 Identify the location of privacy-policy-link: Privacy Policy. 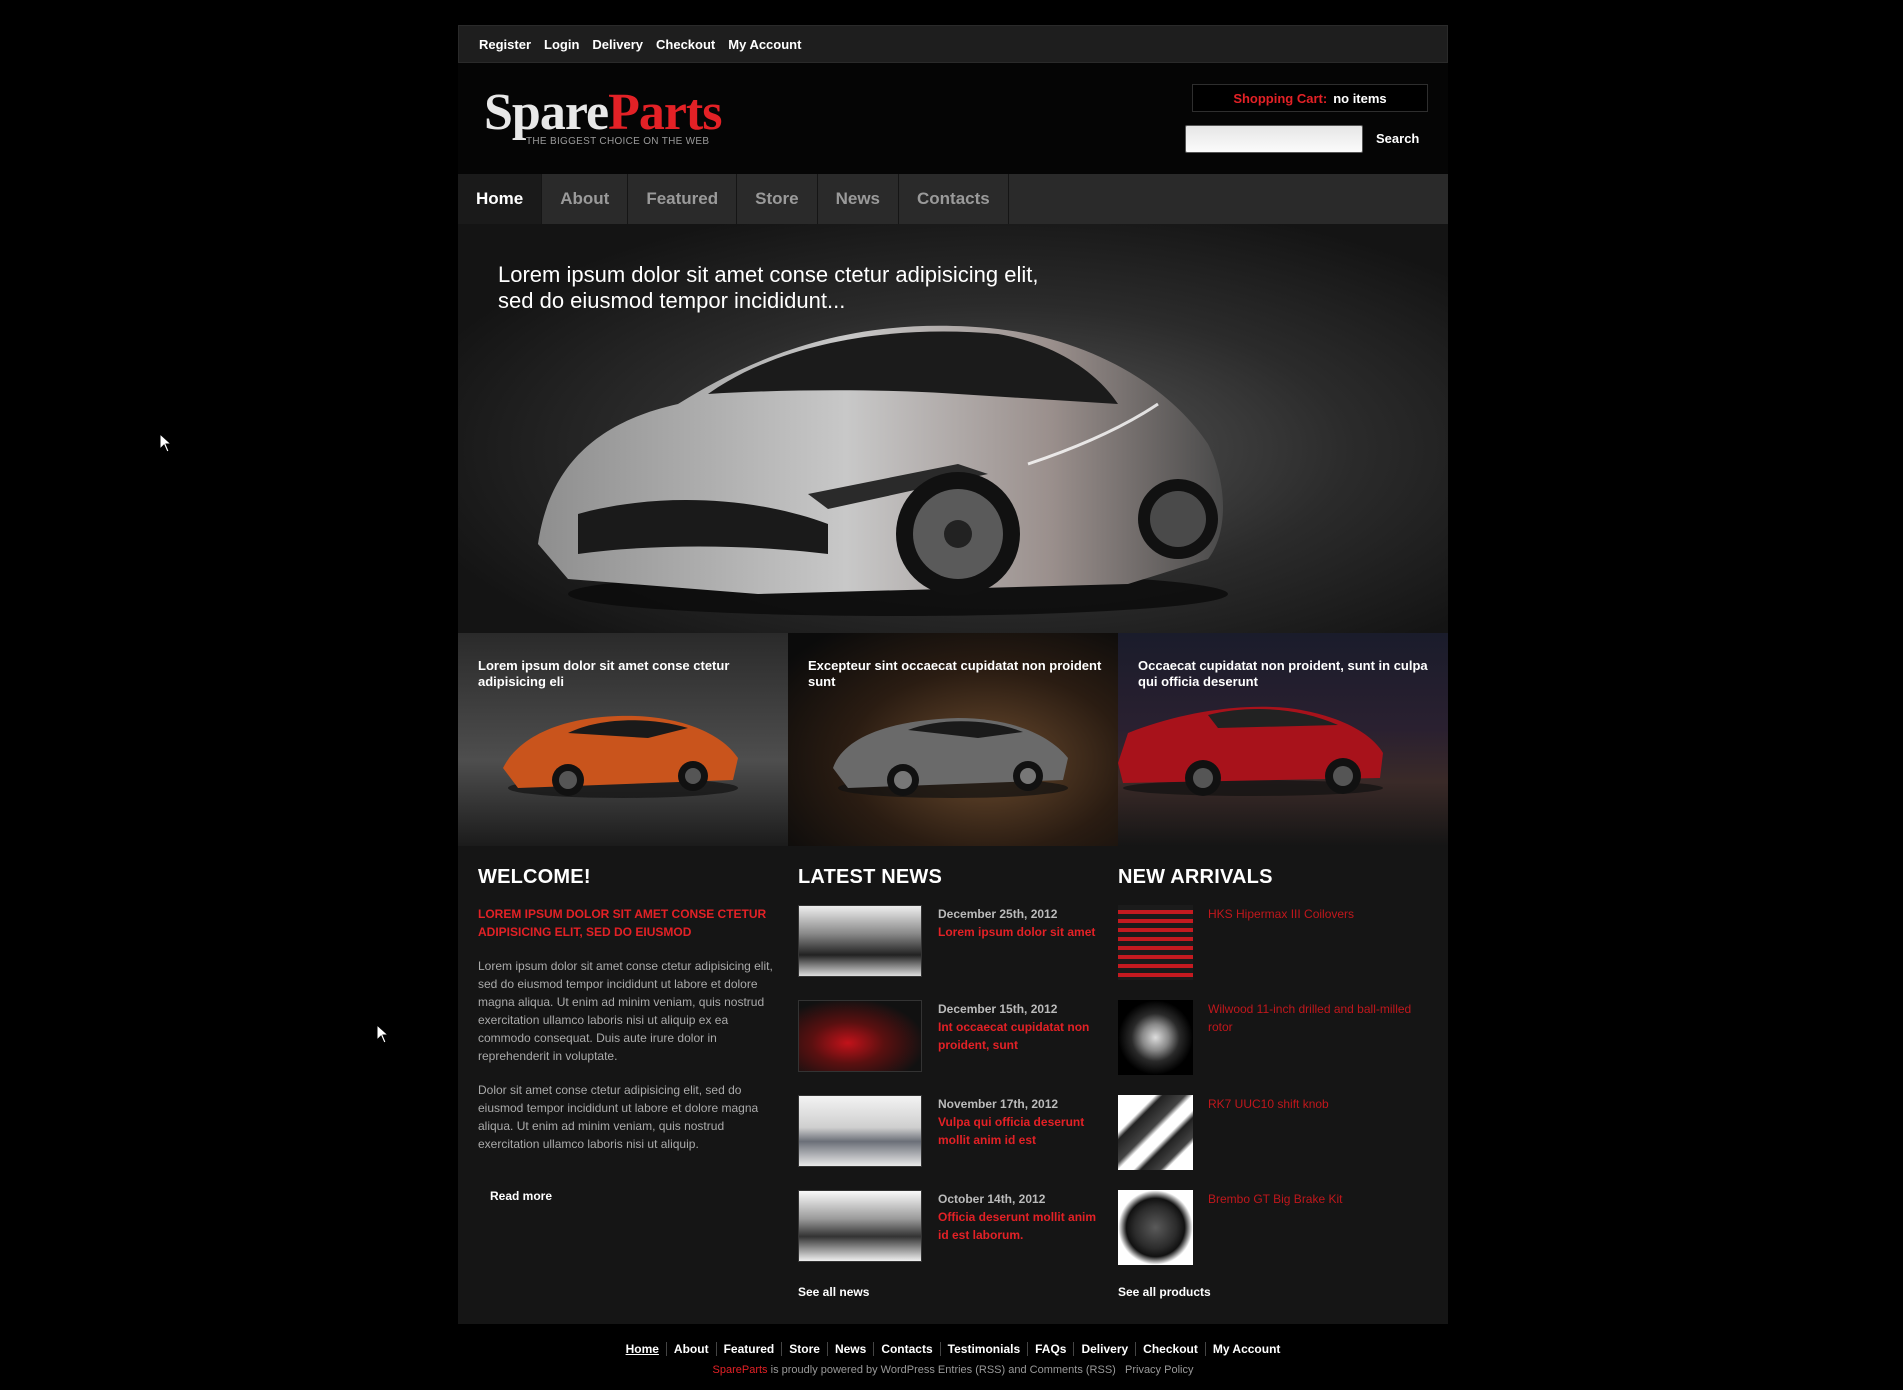
(1159, 1370).